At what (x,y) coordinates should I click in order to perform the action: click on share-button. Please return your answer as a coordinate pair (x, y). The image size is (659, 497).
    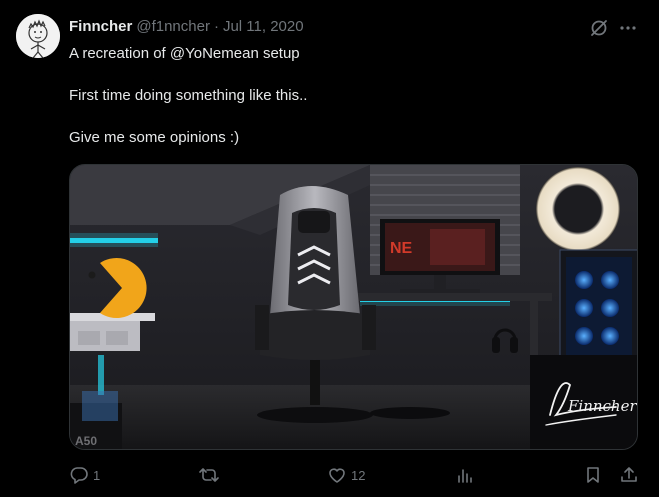
    Looking at the image, I should click on (629, 475).